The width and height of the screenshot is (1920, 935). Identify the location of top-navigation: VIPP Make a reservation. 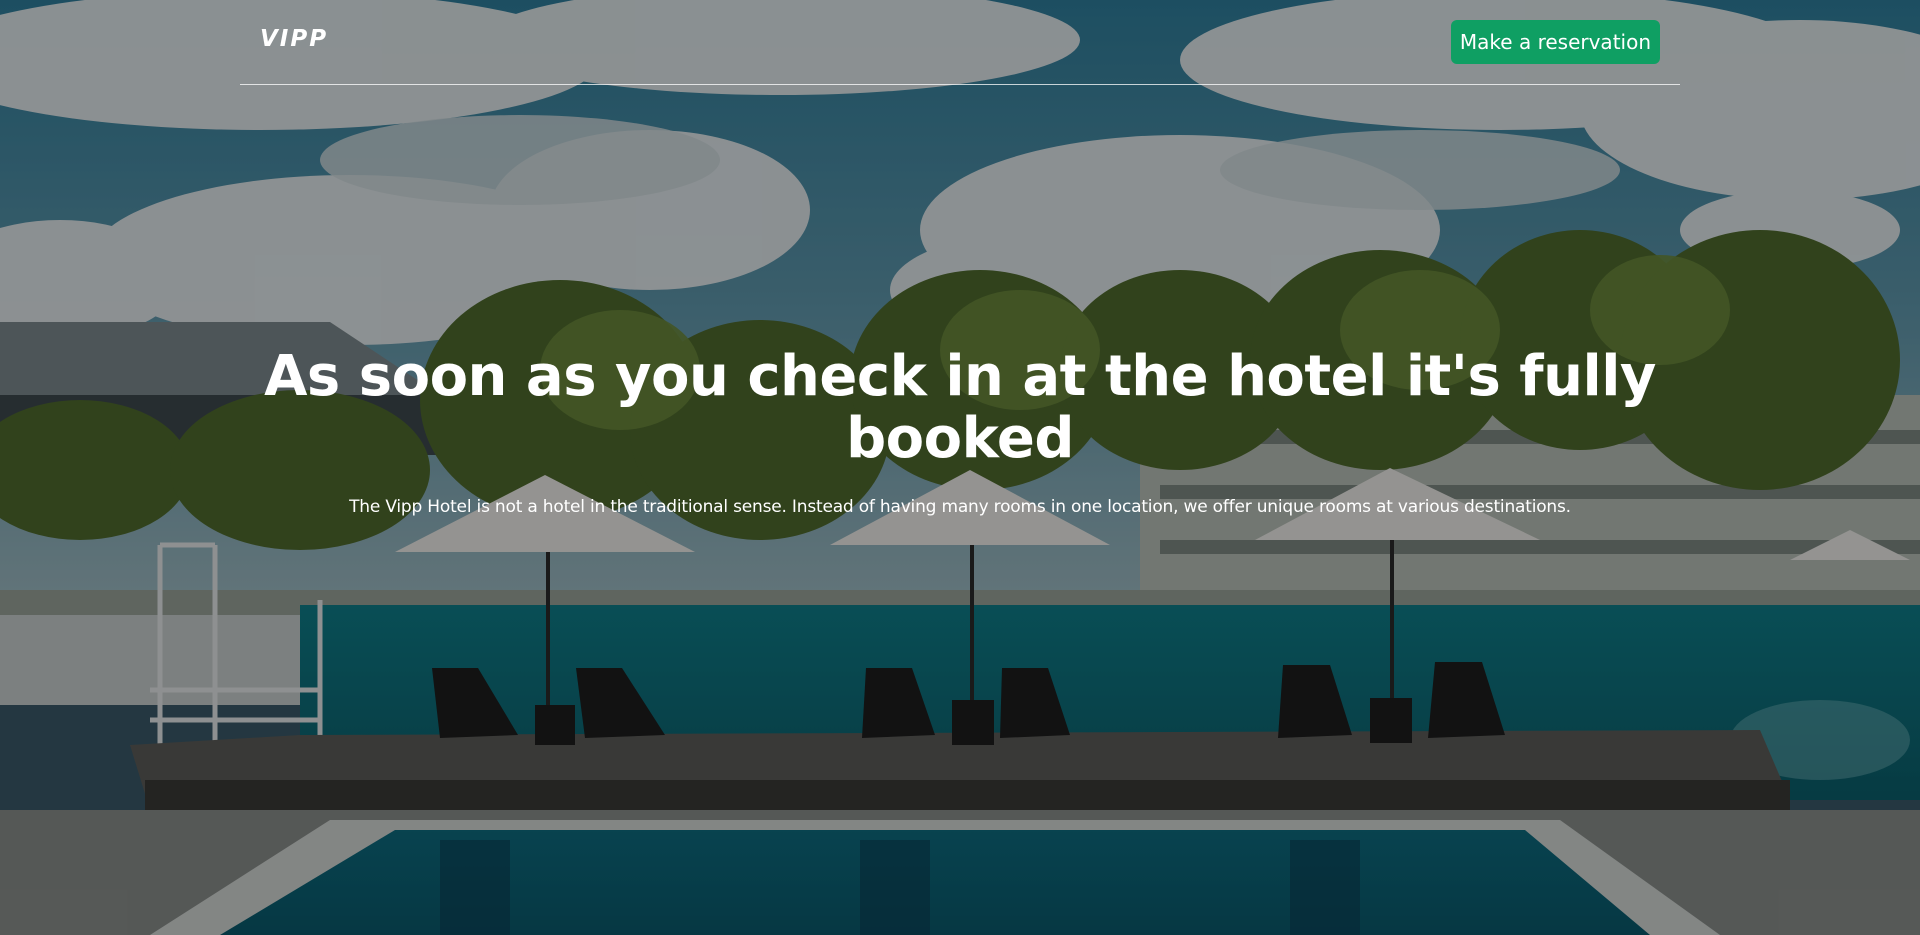
(960, 42).